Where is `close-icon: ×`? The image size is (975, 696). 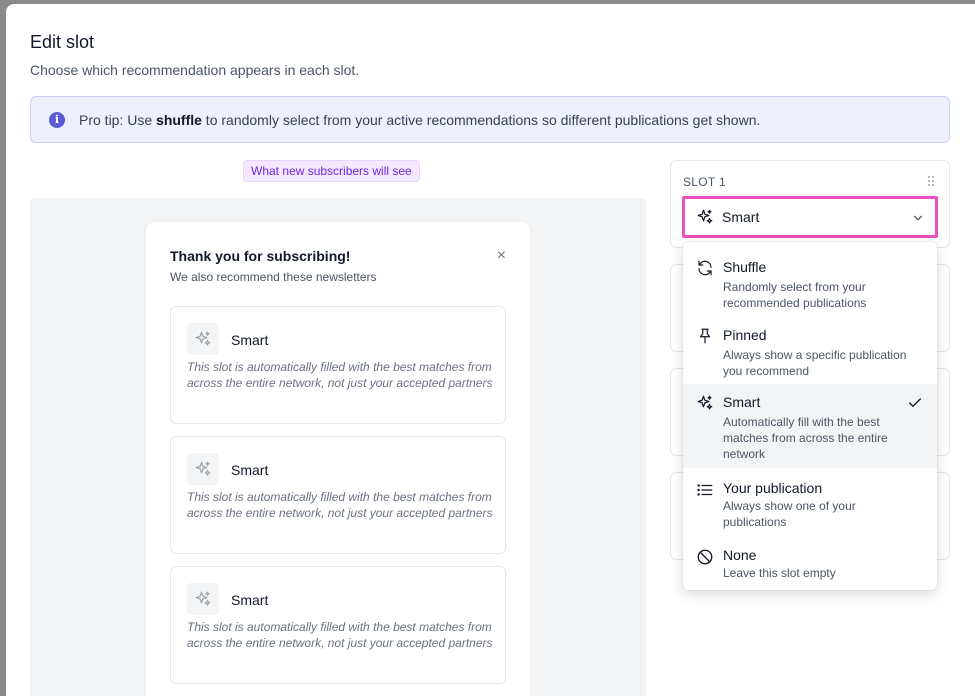 close-icon: × is located at coordinates (501, 256).